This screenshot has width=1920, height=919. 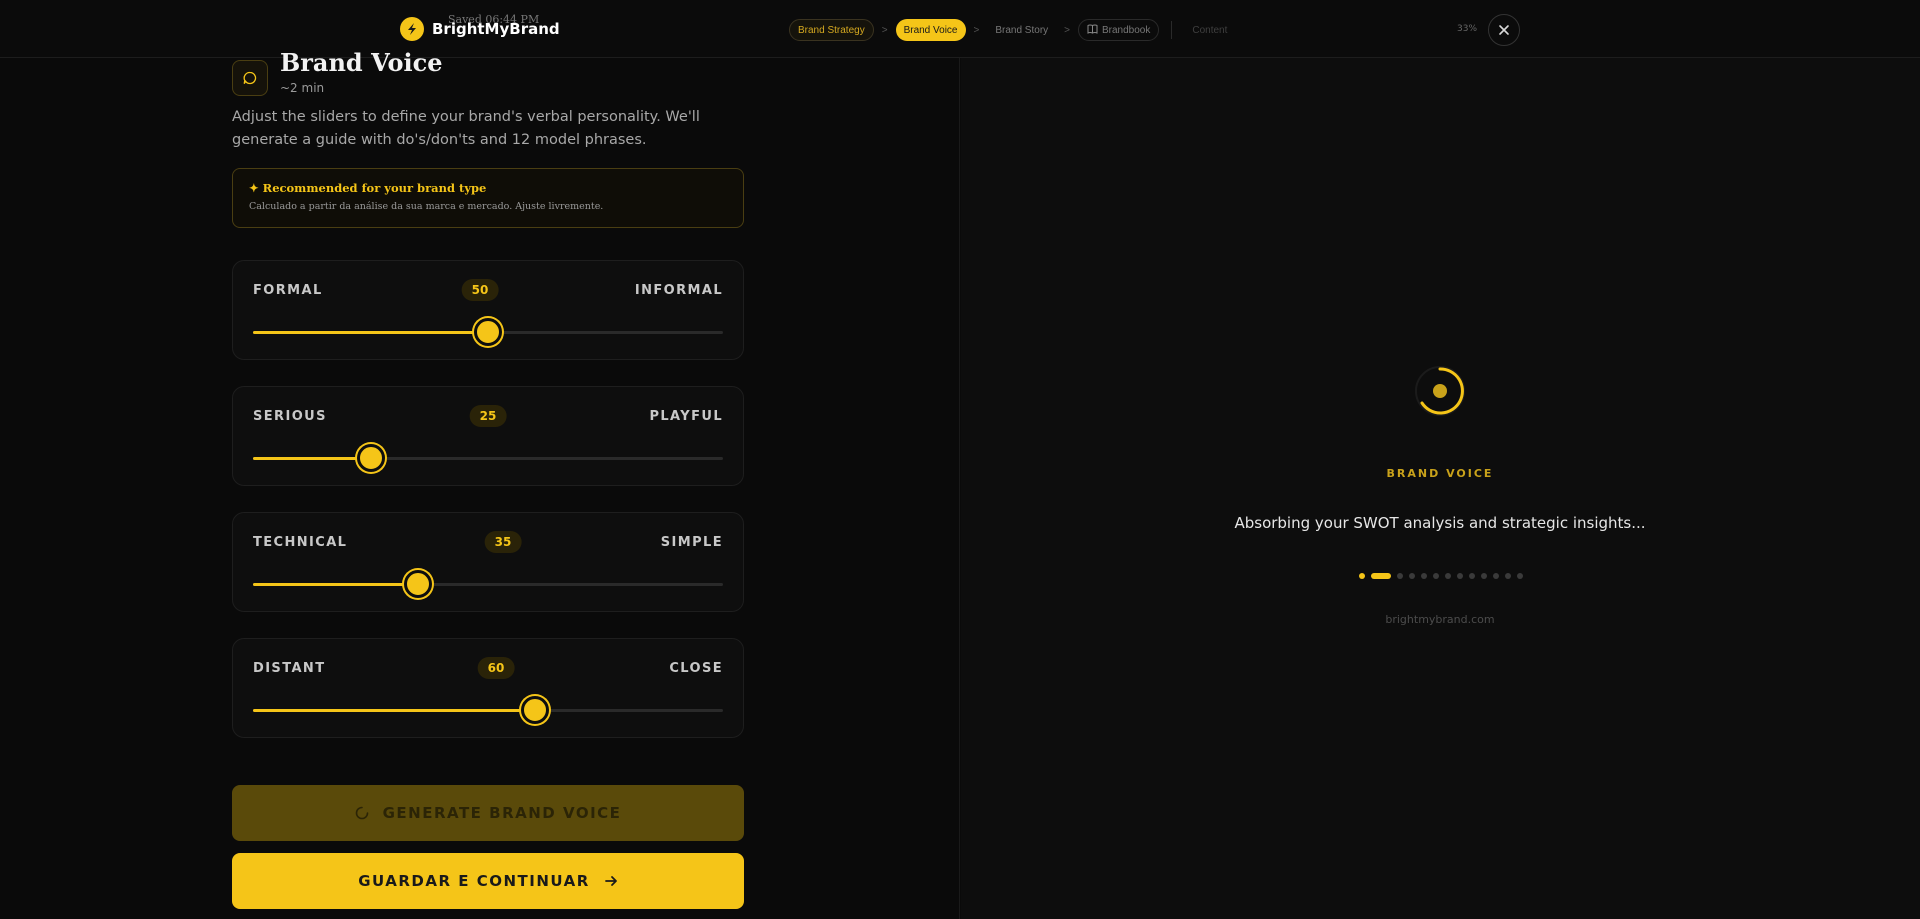 I want to click on close-button, so click(x=1504, y=30).